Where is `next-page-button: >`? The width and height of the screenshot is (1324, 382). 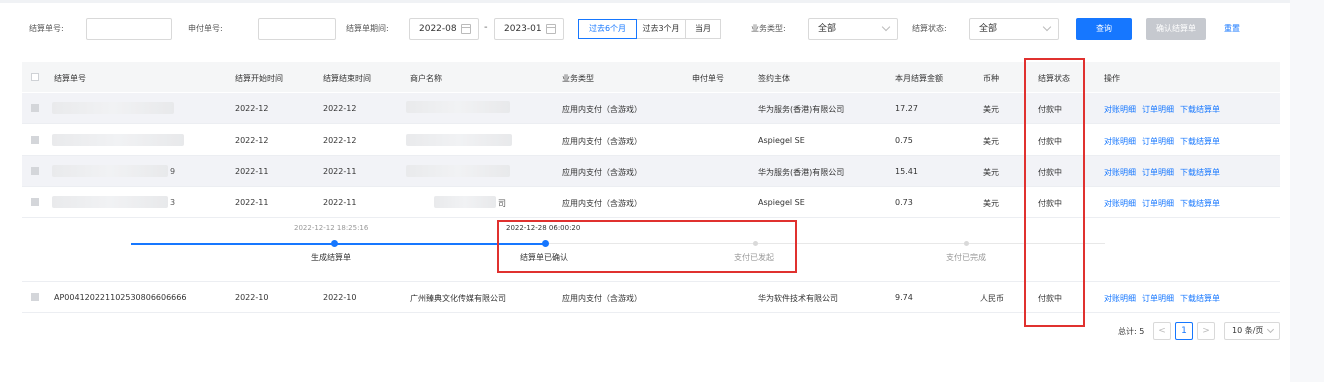 next-page-button: > is located at coordinates (1206, 331).